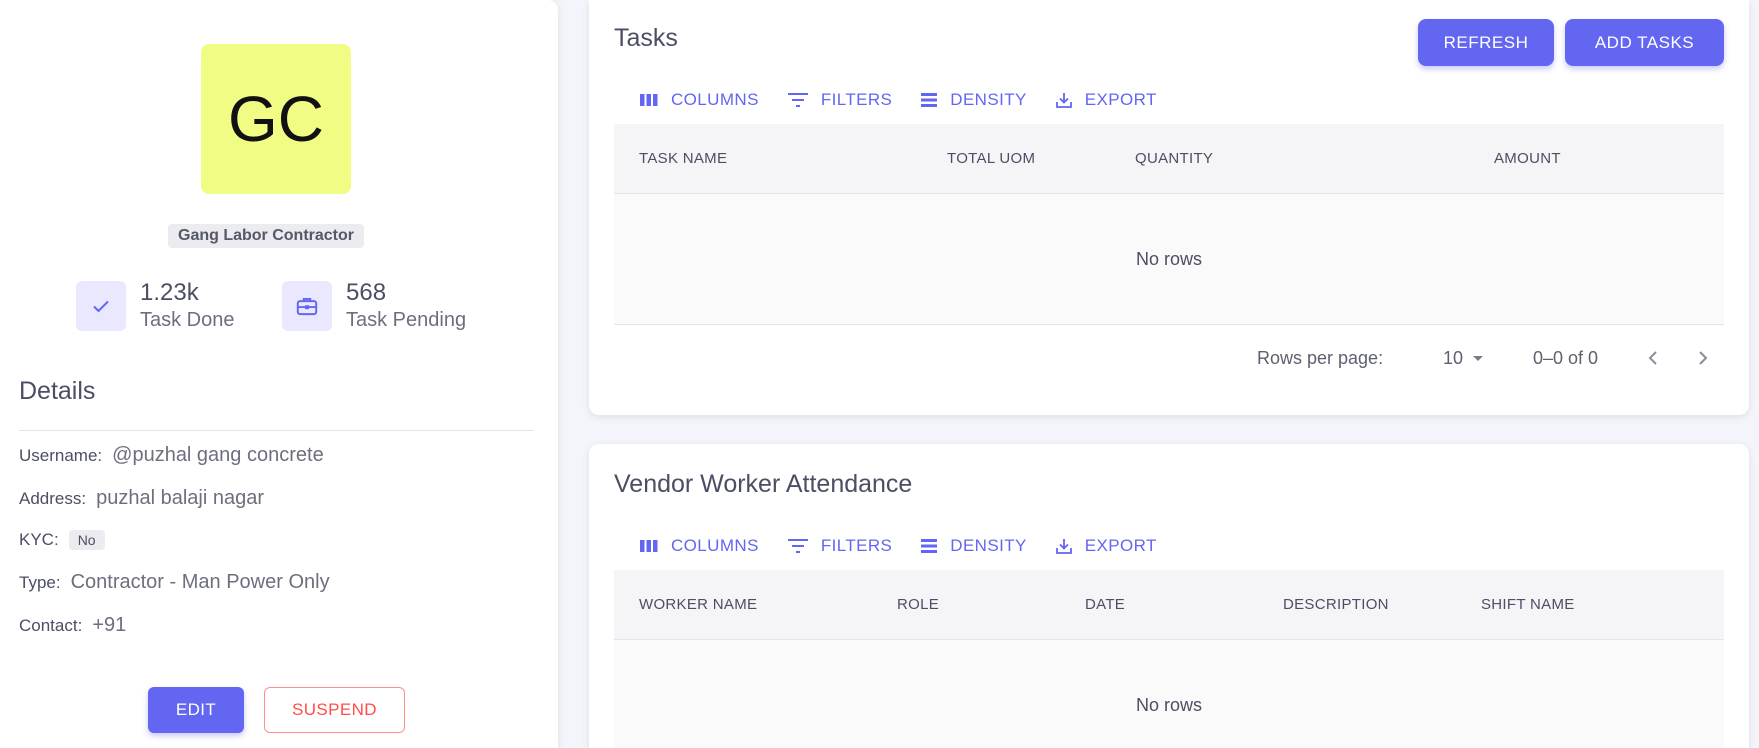 This screenshot has height=748, width=1759. What do you see at coordinates (763, 484) in the screenshot?
I see `attendance-title: Vendor Worker Attendance` at bounding box center [763, 484].